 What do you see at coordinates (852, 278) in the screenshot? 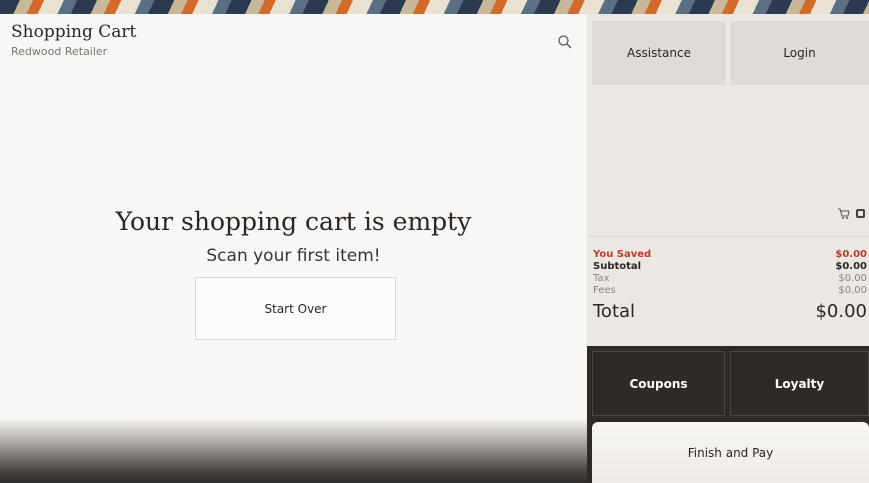
I see `tax-value: $0.00` at bounding box center [852, 278].